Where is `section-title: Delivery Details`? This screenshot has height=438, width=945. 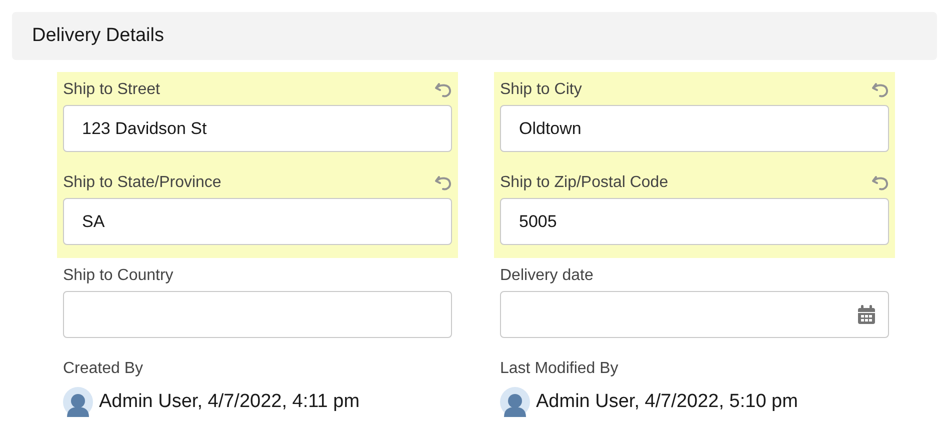 section-title: Delivery Details is located at coordinates (98, 36).